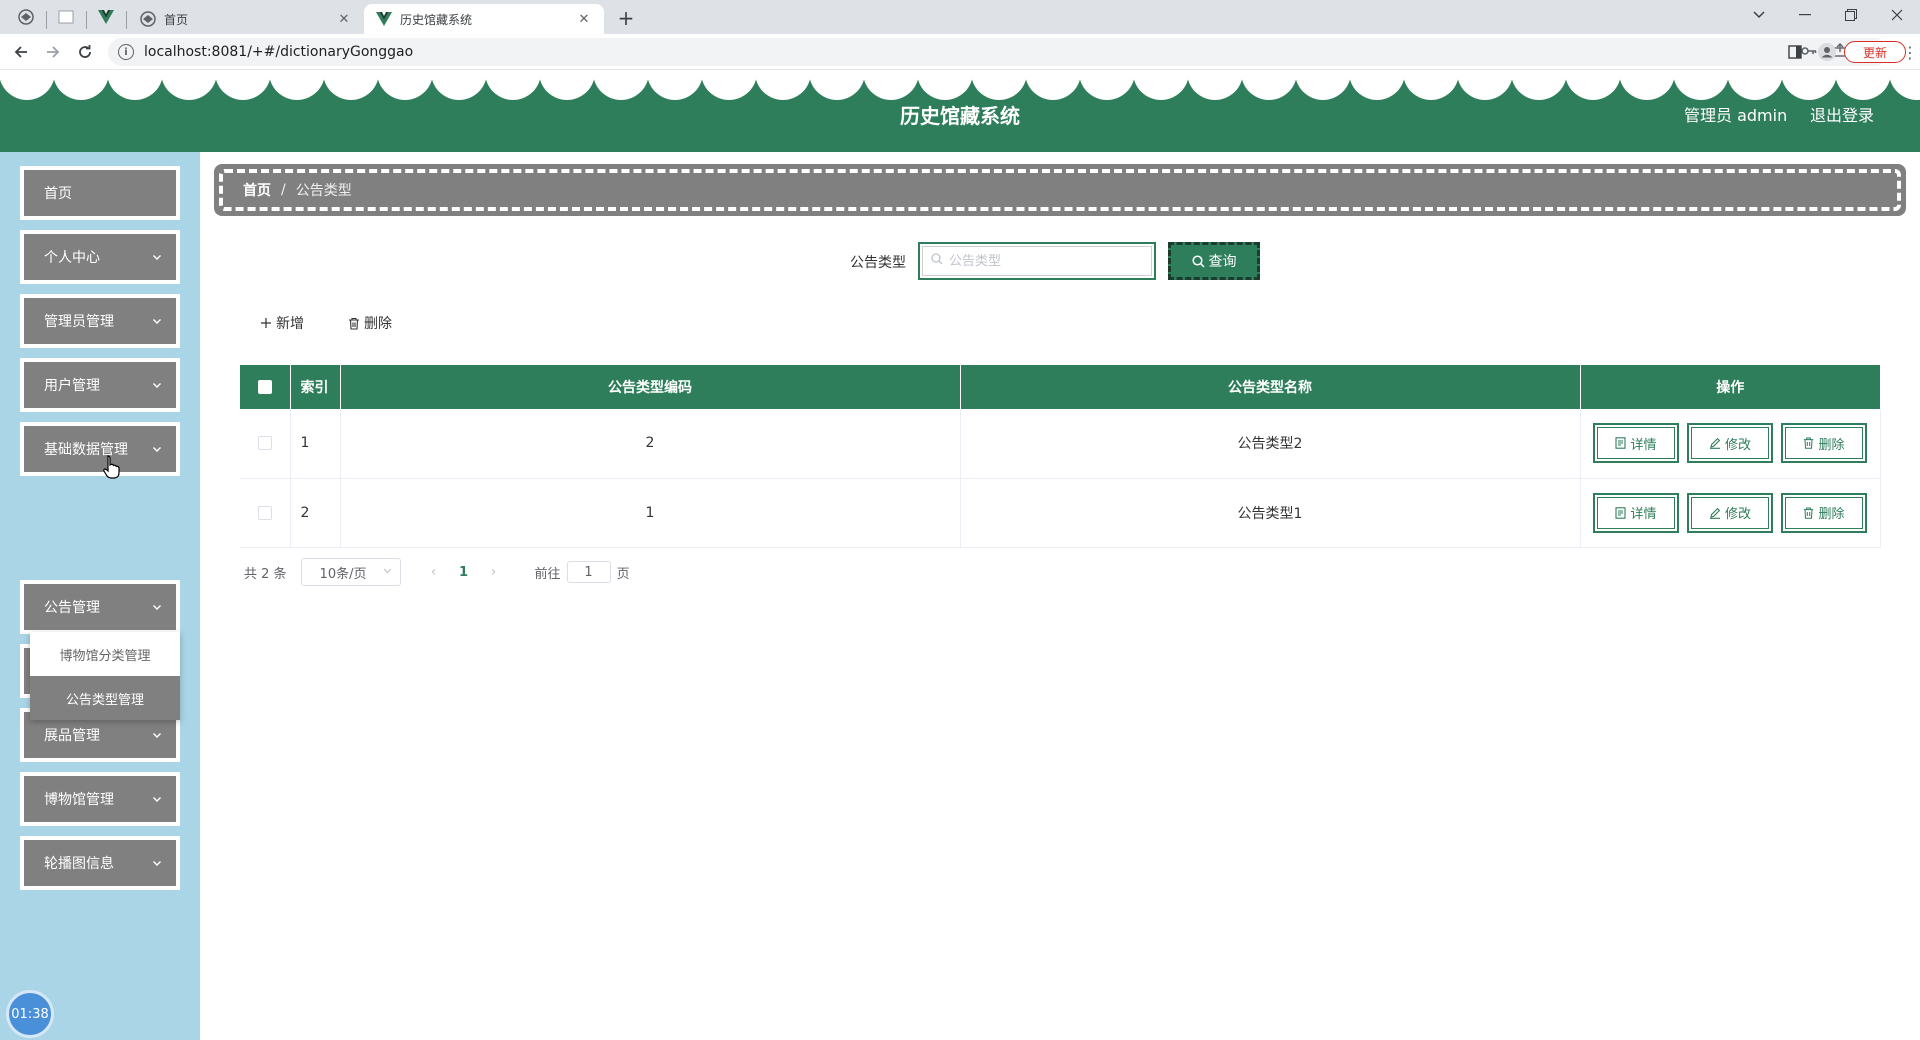  Describe the element at coordinates (1270, 387) in the screenshot. I see `column-header: 公告类型名称` at that location.